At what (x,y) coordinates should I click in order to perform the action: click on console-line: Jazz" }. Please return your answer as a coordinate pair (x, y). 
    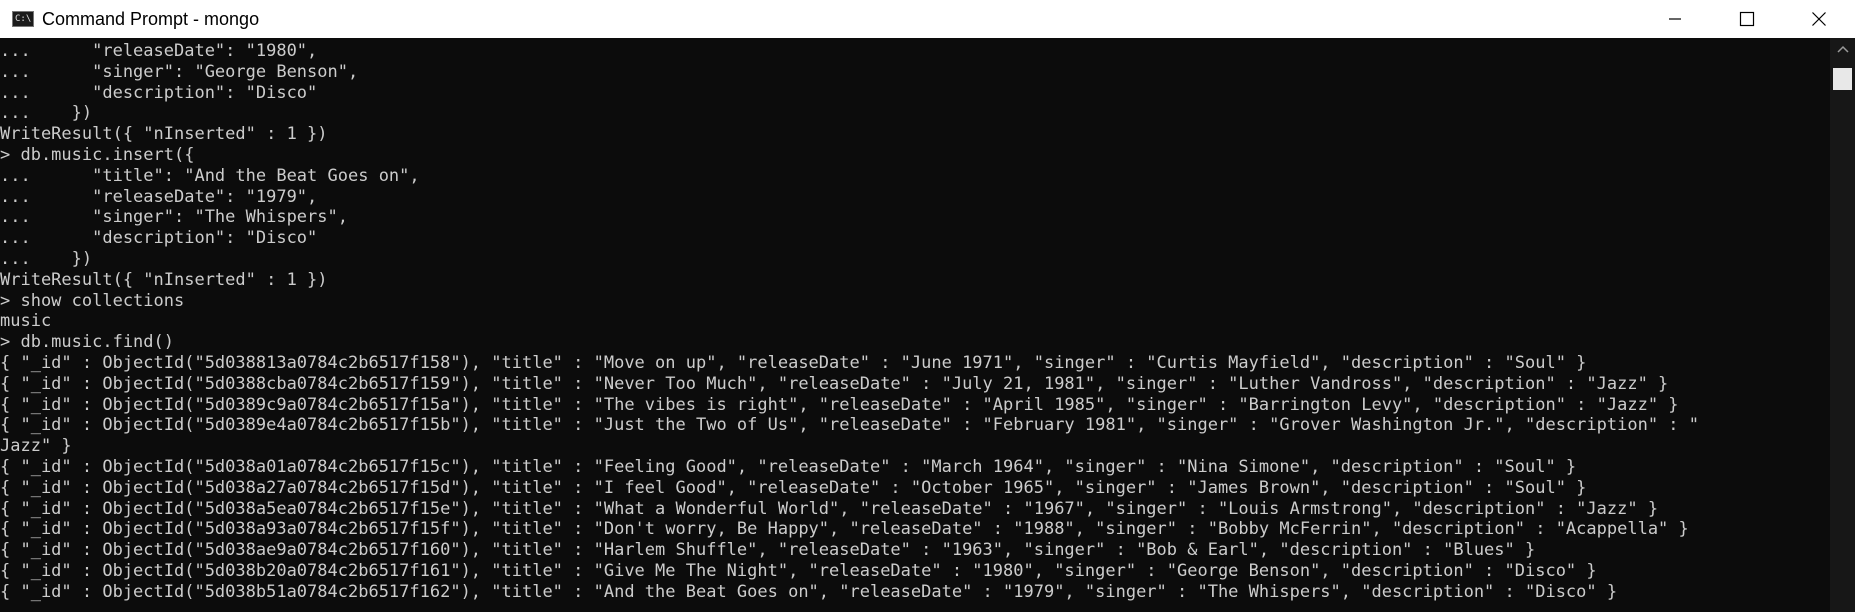
    Looking at the image, I should click on (36, 446).